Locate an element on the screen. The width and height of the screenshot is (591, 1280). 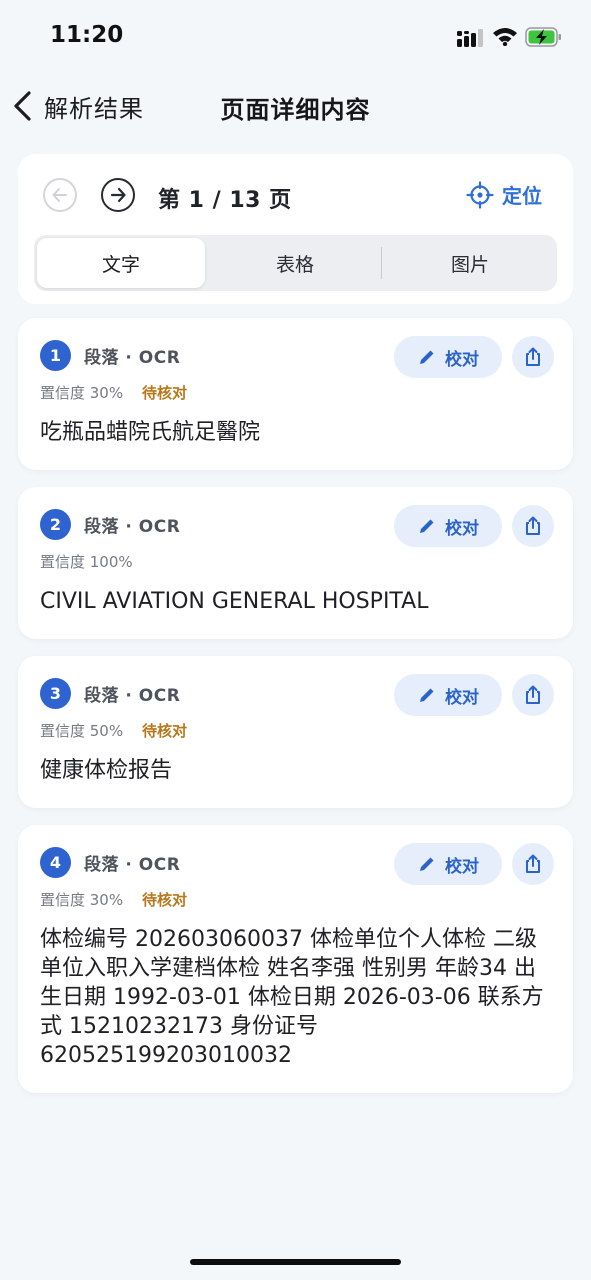
status-bar: 11:20 is located at coordinates (295, 38).